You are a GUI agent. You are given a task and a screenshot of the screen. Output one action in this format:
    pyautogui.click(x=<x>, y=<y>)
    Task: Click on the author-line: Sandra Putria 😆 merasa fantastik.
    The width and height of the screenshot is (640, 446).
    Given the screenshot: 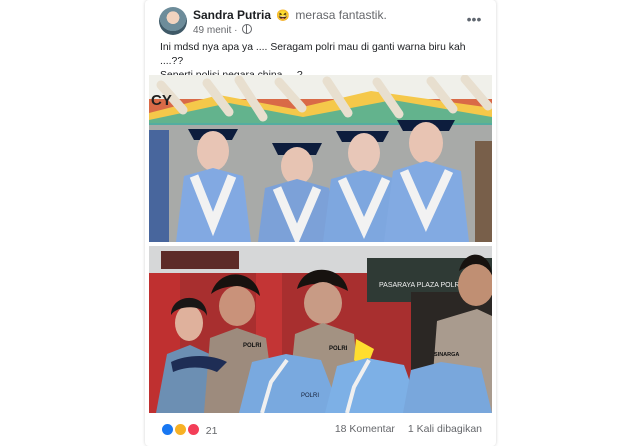 What is the action you would take?
    pyautogui.click(x=290, y=15)
    